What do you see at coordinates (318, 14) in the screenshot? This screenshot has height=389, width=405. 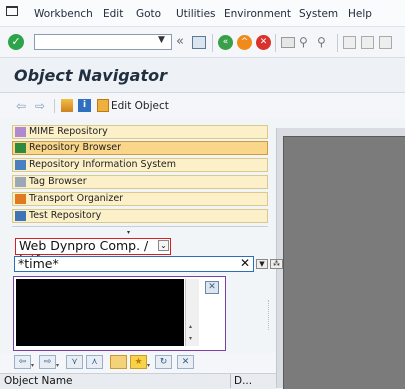 I see `menu-system: System` at bounding box center [318, 14].